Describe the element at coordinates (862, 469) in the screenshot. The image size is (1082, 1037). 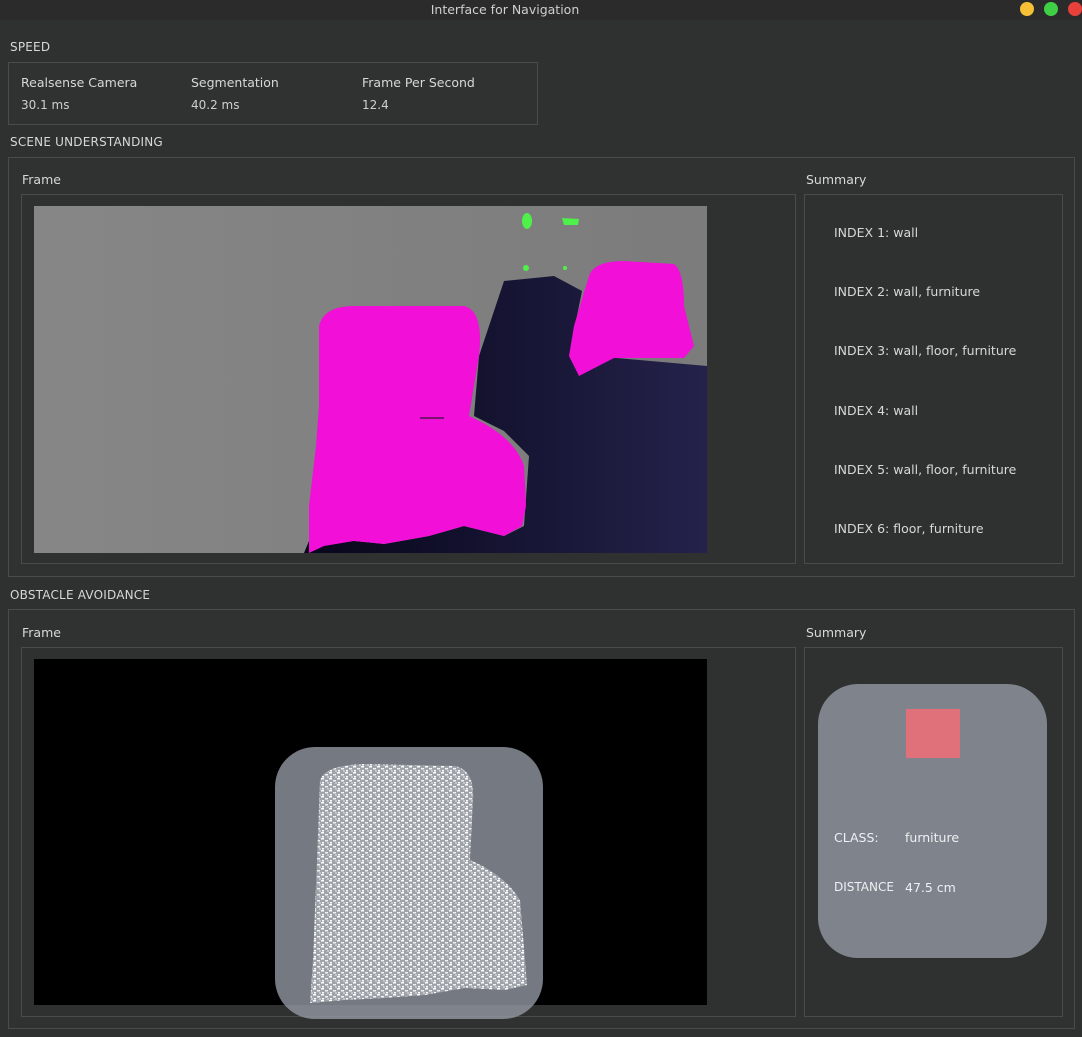
I see `summary-index-5: INDEX 5:` at that location.